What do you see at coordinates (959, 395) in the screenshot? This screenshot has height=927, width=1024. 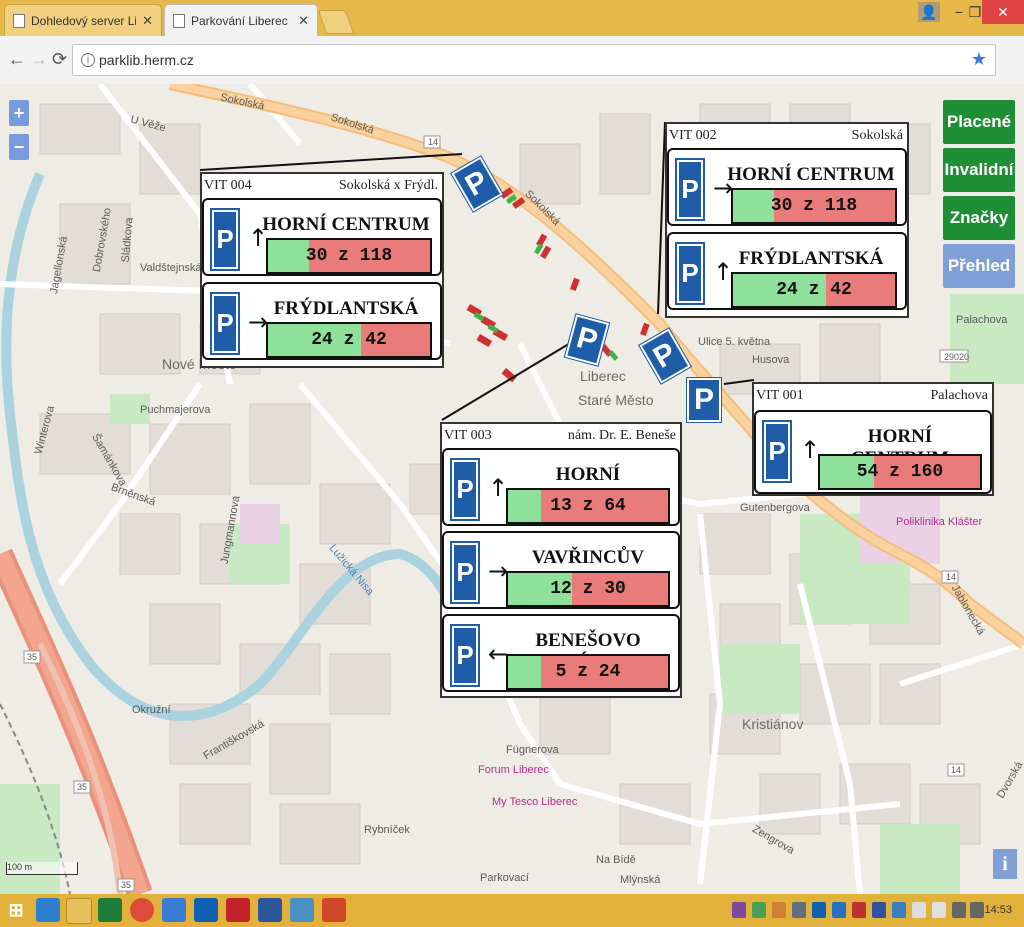 I see `panel-location: Palachova` at bounding box center [959, 395].